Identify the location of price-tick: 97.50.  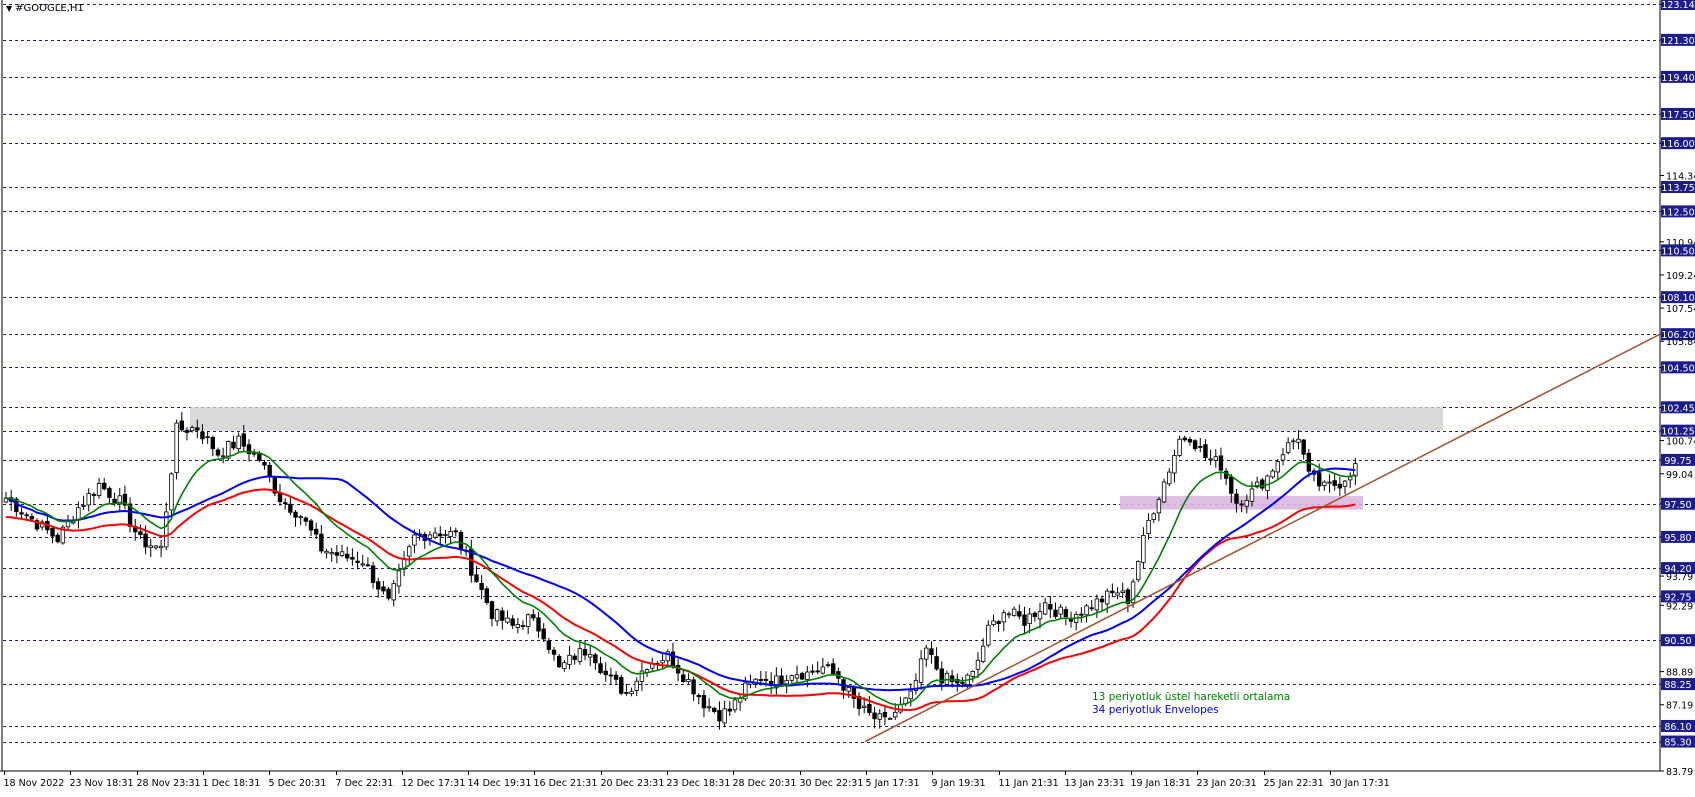
(1677, 504).